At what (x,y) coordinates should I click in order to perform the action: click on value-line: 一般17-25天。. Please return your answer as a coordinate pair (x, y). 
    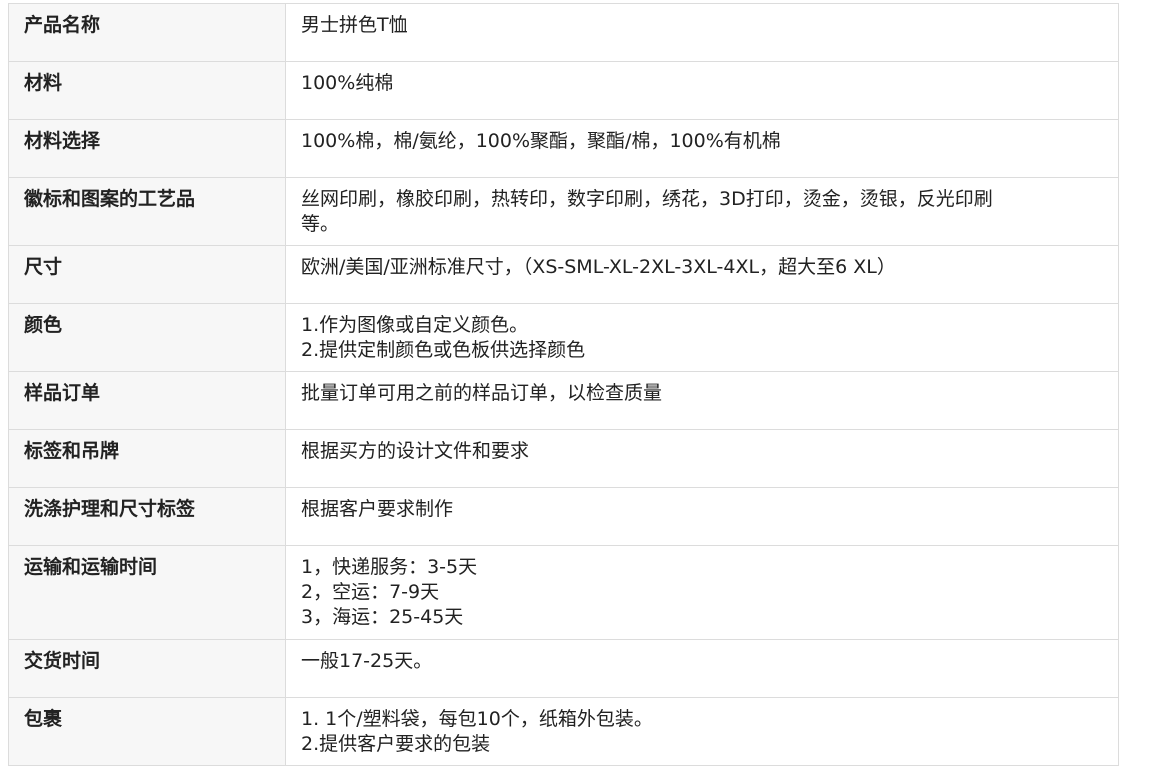
    Looking at the image, I should click on (367, 661).